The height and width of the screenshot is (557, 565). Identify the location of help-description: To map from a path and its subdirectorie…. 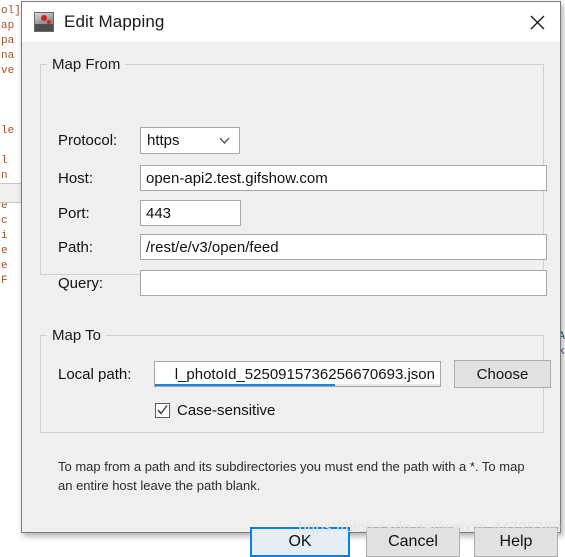
(291, 476).